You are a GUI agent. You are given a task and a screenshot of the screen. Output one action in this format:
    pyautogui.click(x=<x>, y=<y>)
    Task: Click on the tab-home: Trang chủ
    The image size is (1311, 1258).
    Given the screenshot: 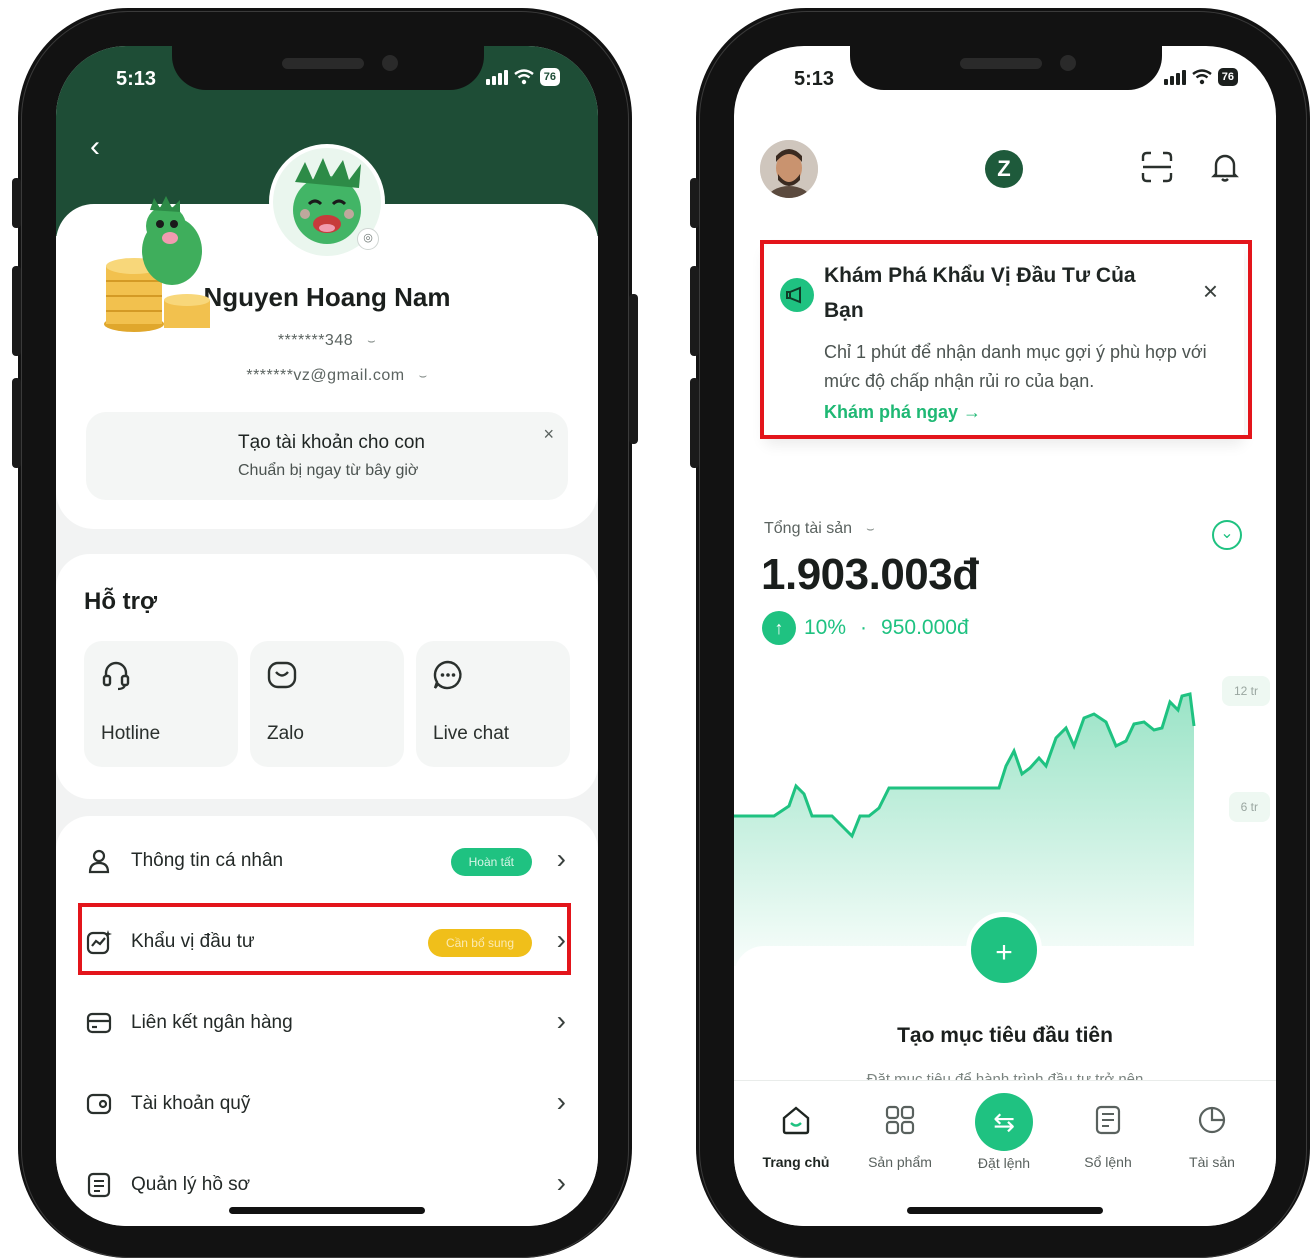 What is the action you would take?
    pyautogui.click(x=796, y=1132)
    